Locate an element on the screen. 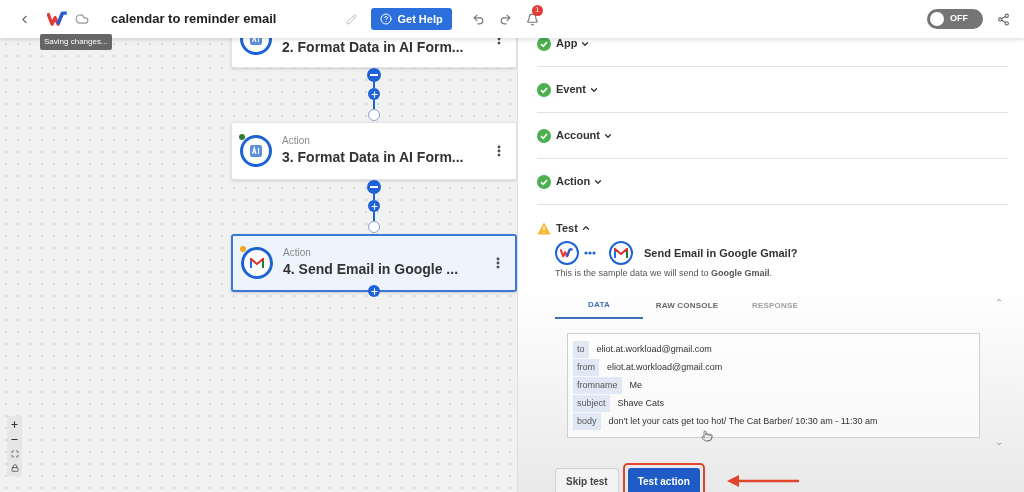 This screenshot has width=1024, height=492. section-header: Test is located at coordinates (573, 228).